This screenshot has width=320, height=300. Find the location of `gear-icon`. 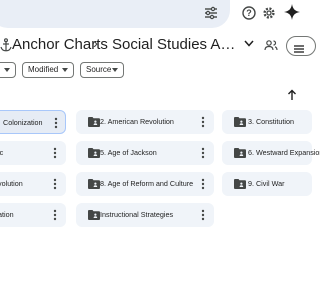

gear-icon is located at coordinates (269, 13).